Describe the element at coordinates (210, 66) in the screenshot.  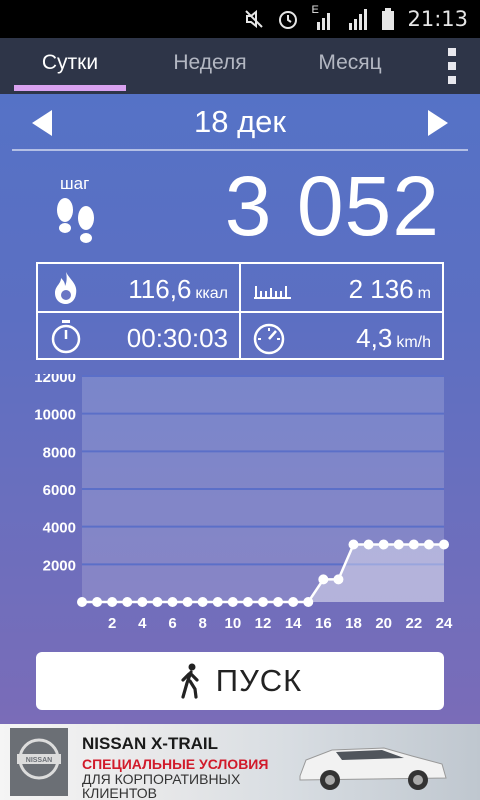
I see `tab-week: Неделя` at that location.